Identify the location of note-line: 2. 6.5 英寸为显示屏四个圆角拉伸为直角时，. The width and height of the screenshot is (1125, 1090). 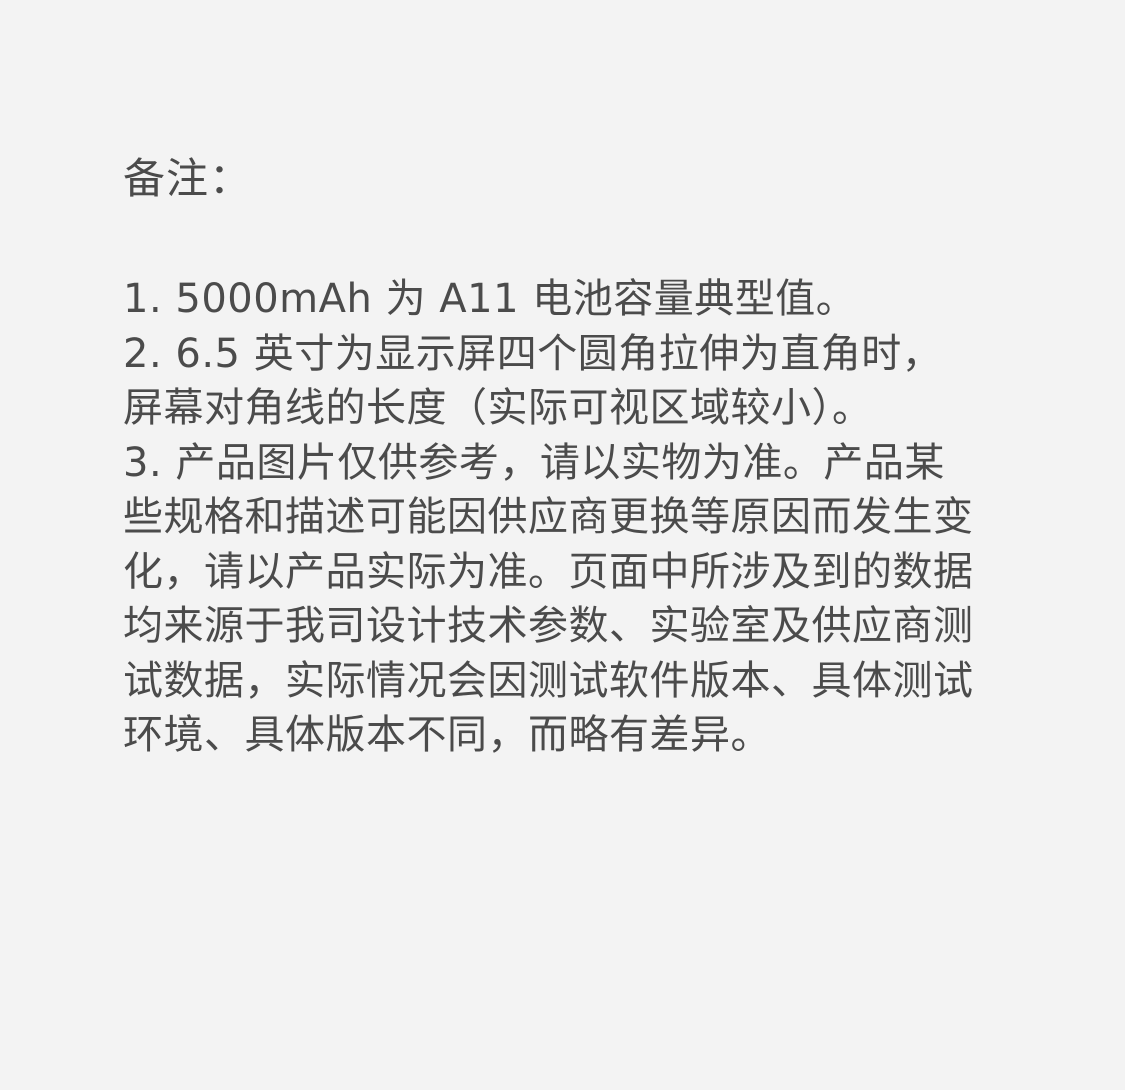
(533, 353).